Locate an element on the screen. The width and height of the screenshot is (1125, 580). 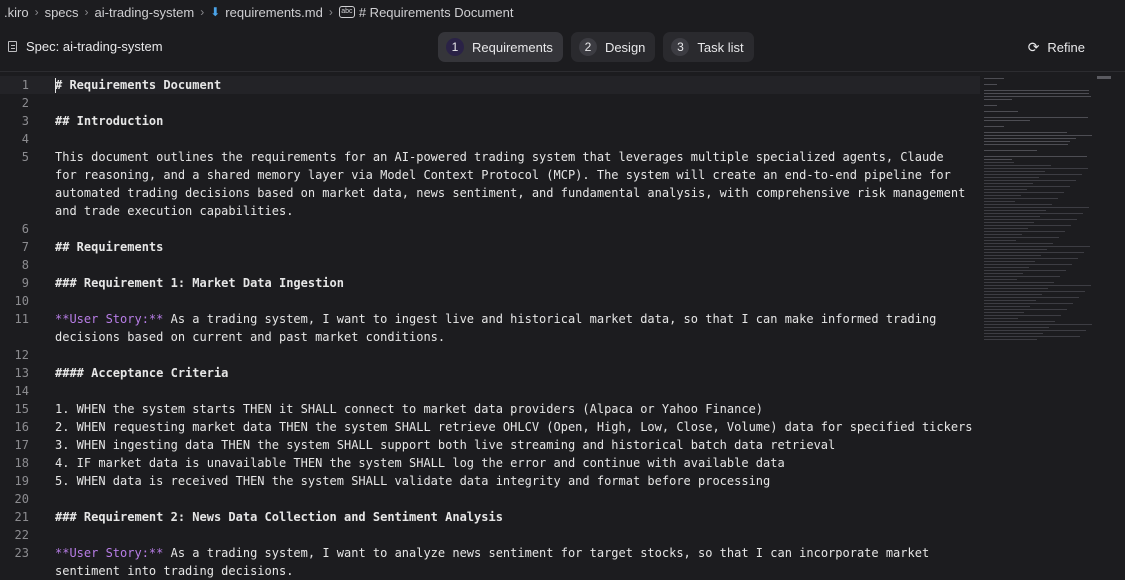
tab-design: 2 Design is located at coordinates (613, 47).